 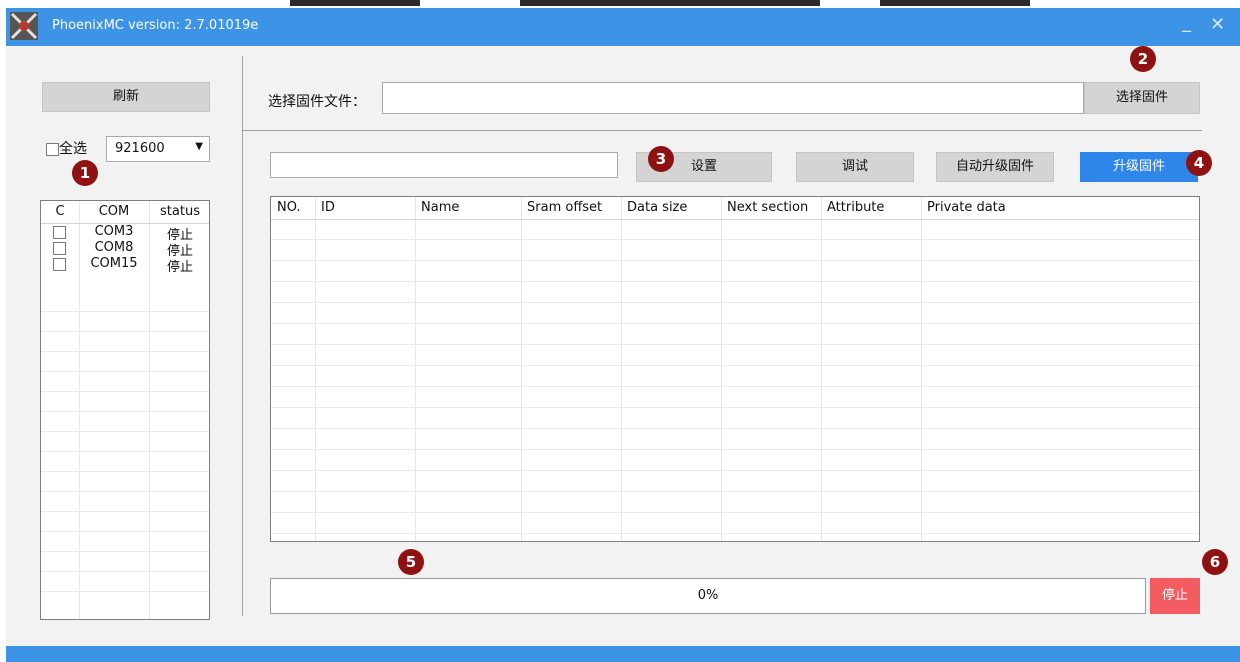 I want to click on column-header-private-data: Private data, so click(x=966, y=207).